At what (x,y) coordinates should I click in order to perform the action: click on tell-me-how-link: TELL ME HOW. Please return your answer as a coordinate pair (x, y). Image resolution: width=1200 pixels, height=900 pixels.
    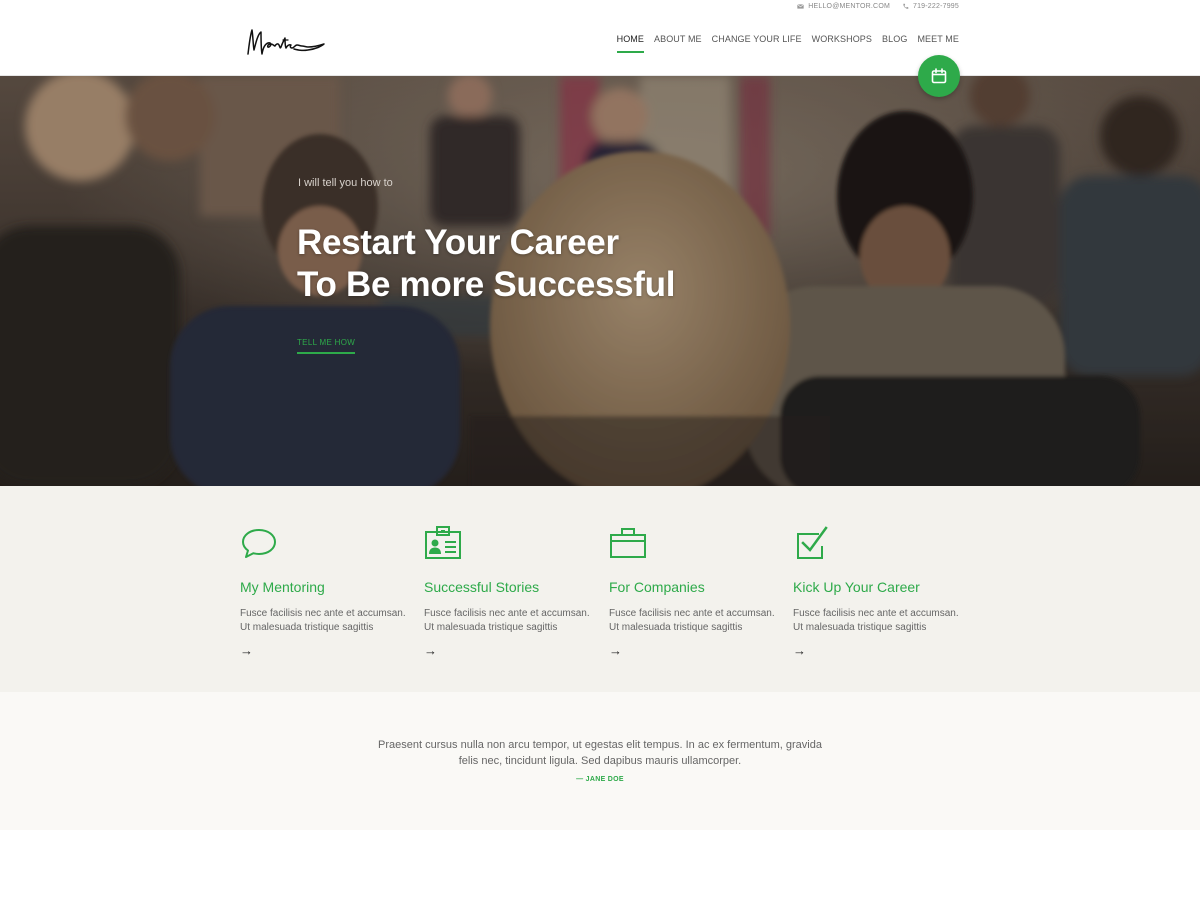
    Looking at the image, I should click on (326, 346).